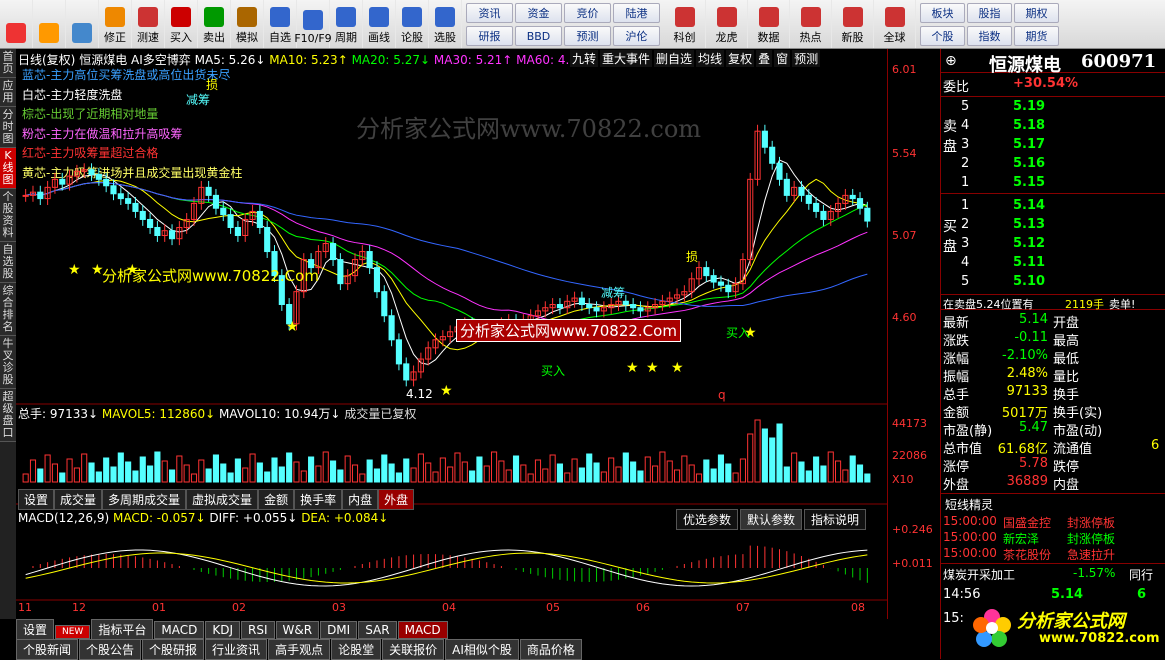 This screenshot has height=660, width=1165. I want to click on macd-btn-1: 默认参数, so click(771, 519).